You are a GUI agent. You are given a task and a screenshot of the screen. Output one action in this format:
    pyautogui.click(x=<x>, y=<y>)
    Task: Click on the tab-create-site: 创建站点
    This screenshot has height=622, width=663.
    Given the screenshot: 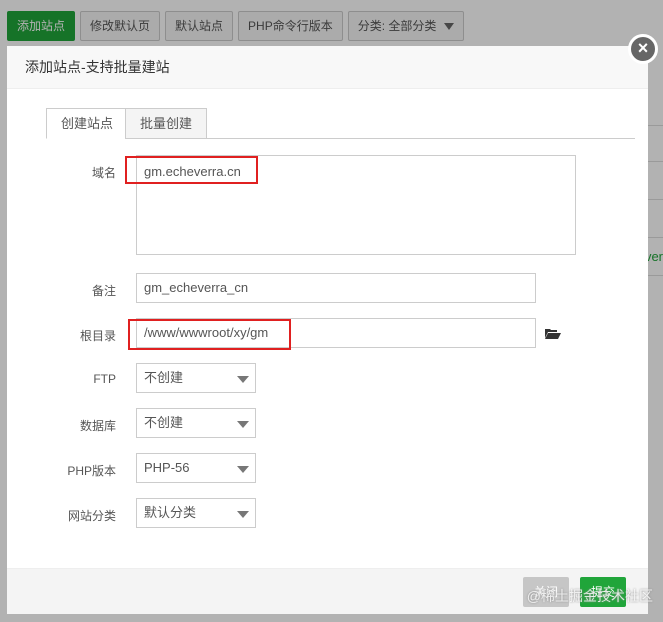 What is the action you would take?
    pyautogui.click(x=87, y=123)
    